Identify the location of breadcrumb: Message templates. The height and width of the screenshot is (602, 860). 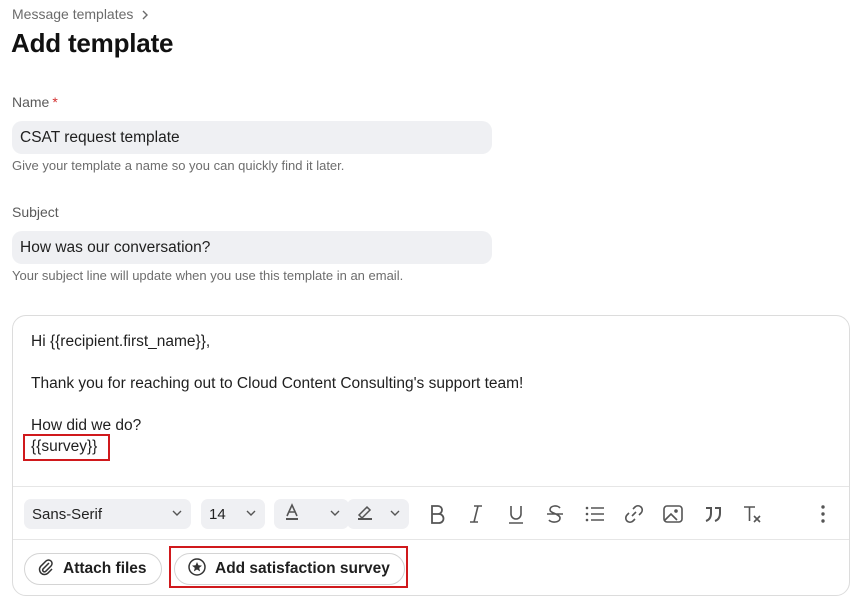
(81, 14).